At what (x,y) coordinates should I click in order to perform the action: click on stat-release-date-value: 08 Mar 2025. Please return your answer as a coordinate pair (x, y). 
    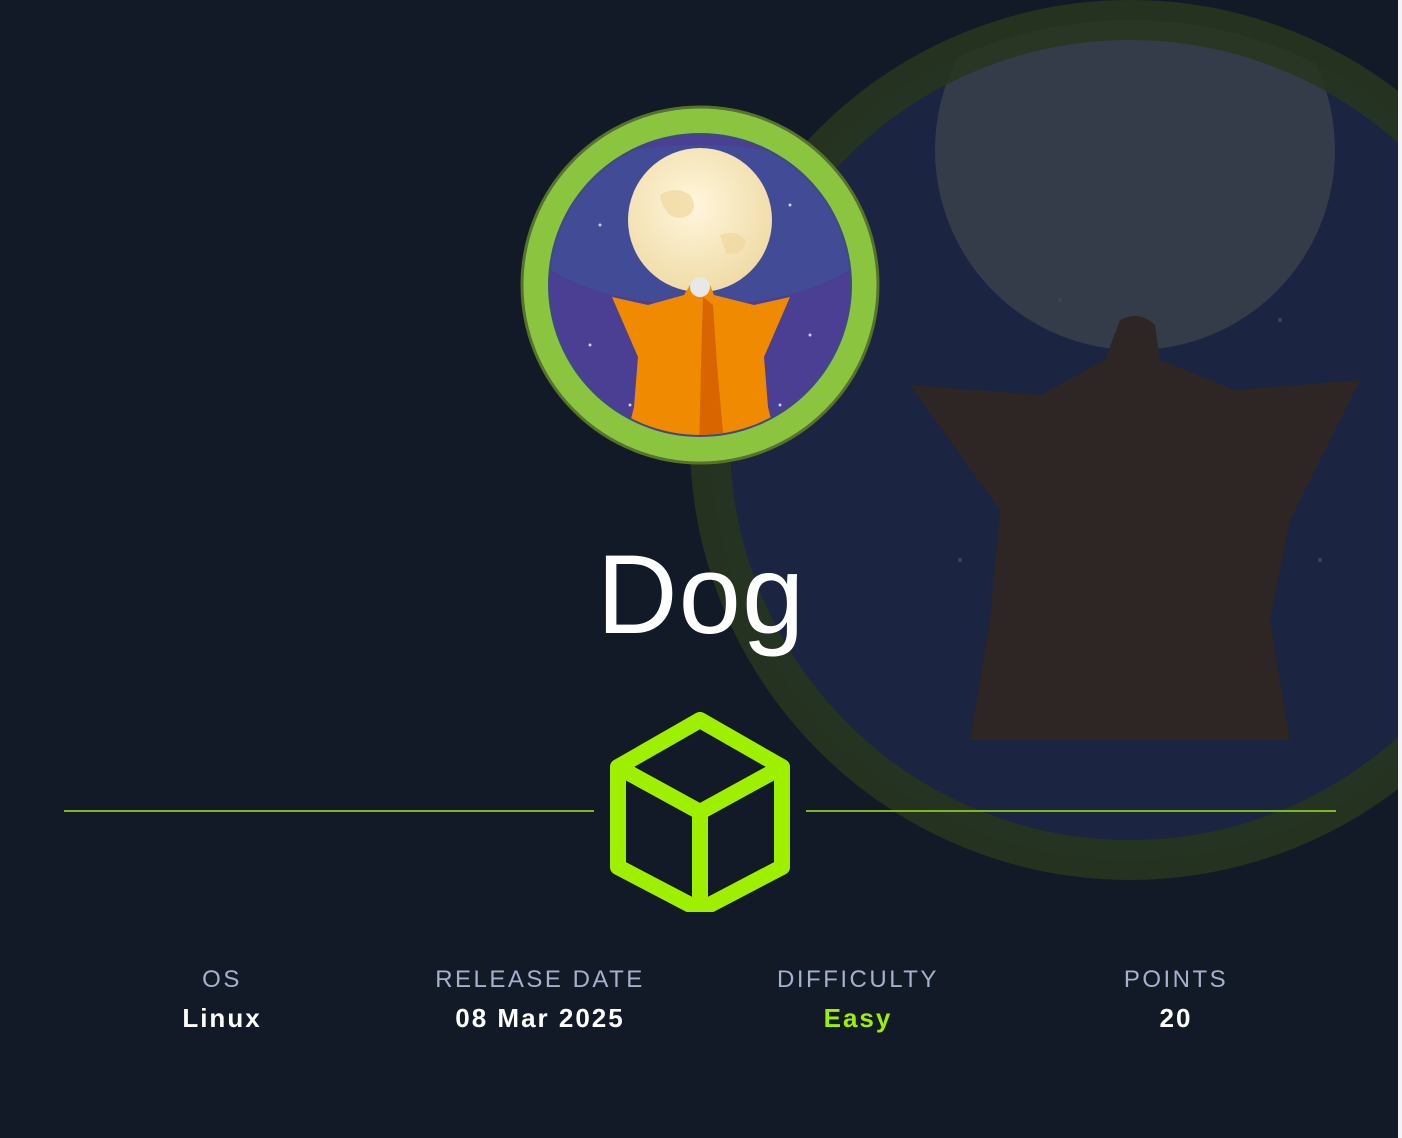
    Looking at the image, I should click on (540, 1018).